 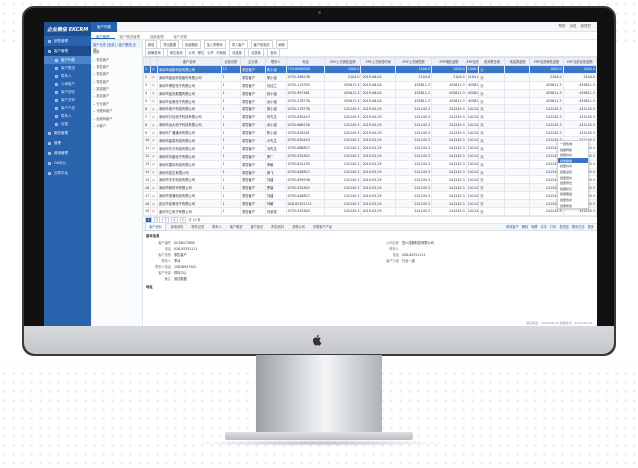 I want to click on help-link: 帮助, so click(x=562, y=26).